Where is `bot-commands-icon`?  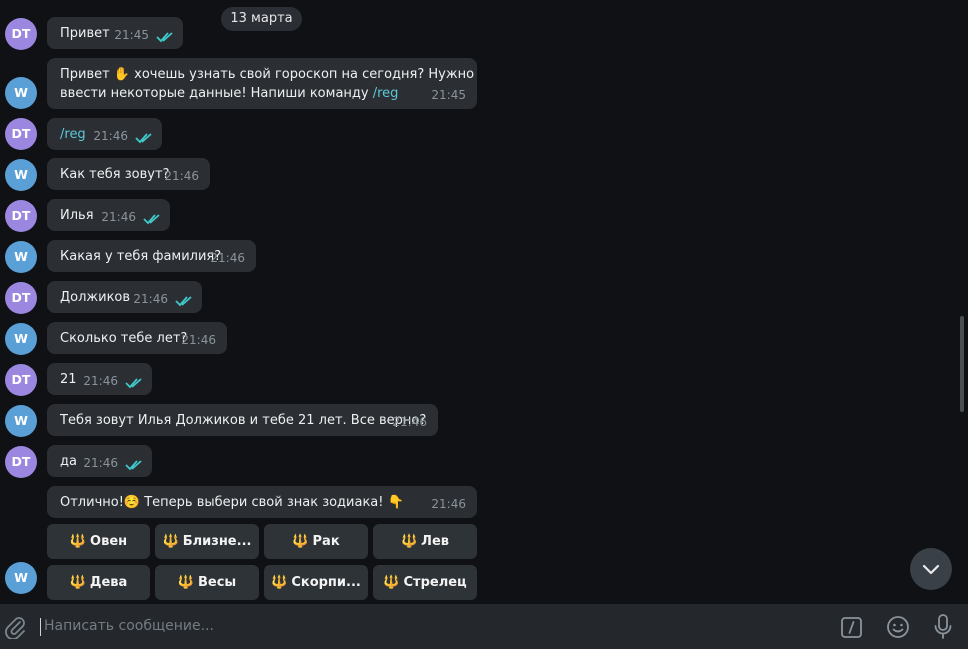
bot-commands-icon is located at coordinates (851, 627).